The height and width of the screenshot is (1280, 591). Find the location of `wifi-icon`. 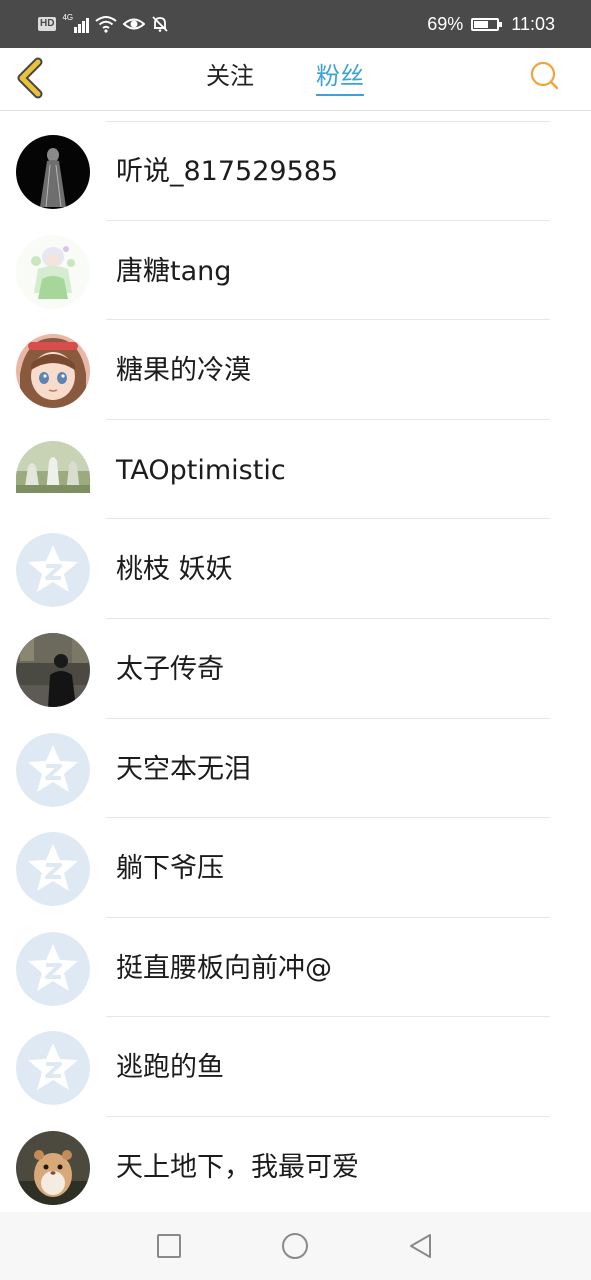

wifi-icon is located at coordinates (106, 24).